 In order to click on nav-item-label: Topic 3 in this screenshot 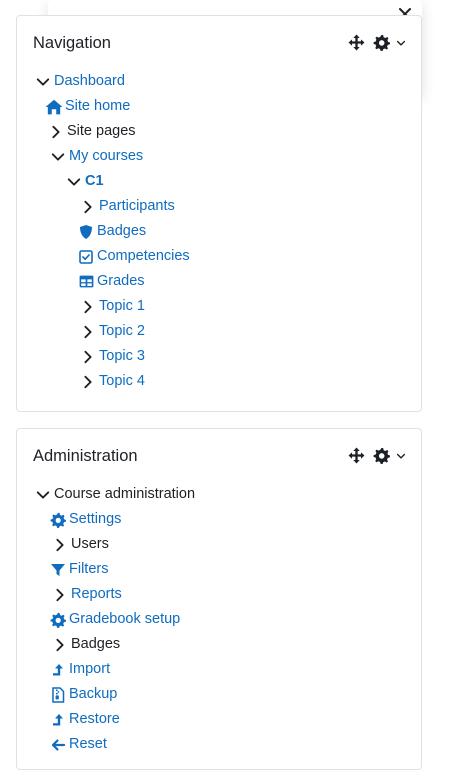, I will do `click(122, 356)`.